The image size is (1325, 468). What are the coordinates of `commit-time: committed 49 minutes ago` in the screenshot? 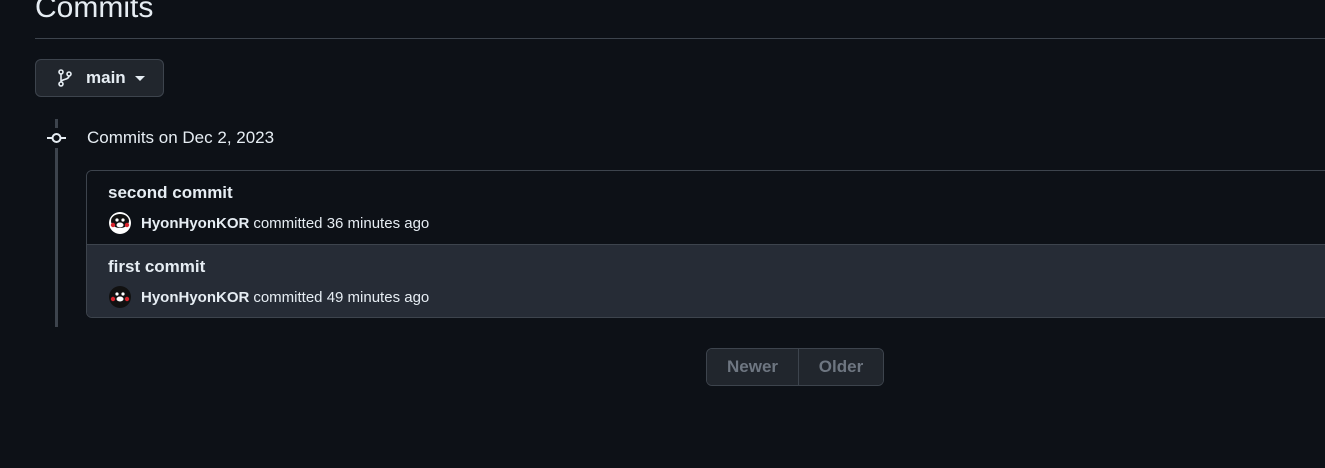 It's located at (341, 297).